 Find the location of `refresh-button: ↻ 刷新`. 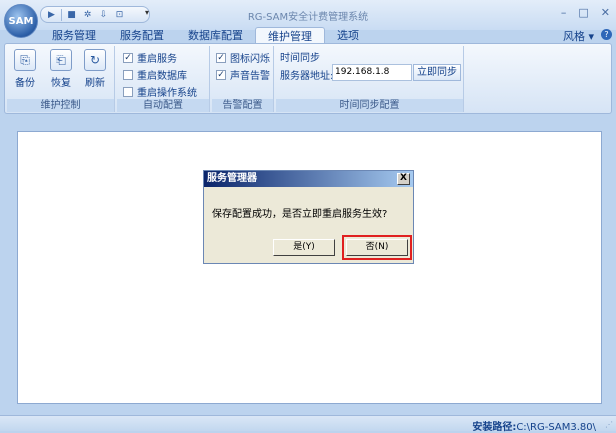

refresh-button: ↻ 刷新 is located at coordinates (95, 69).